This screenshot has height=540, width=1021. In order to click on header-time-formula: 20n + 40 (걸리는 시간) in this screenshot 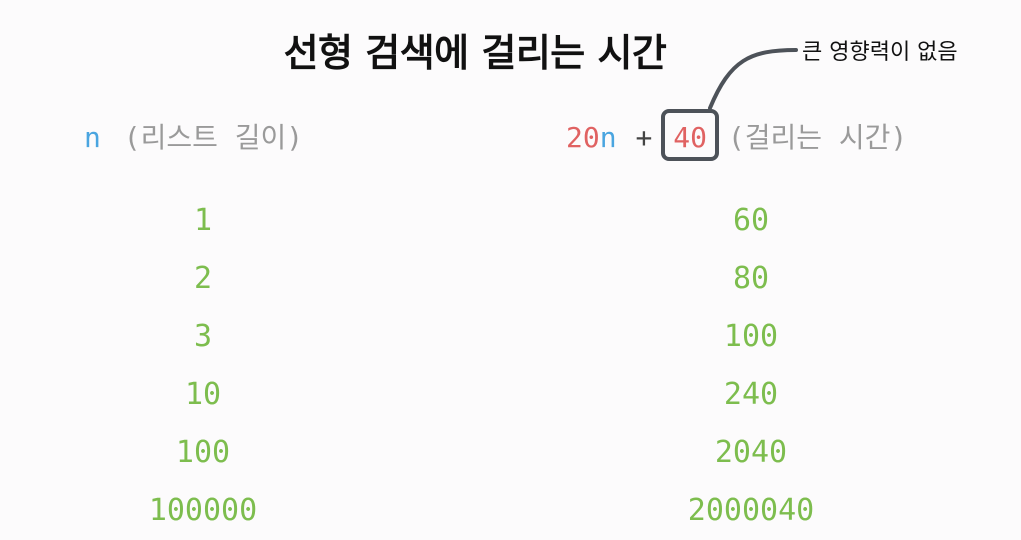, I will do `click(737, 135)`.